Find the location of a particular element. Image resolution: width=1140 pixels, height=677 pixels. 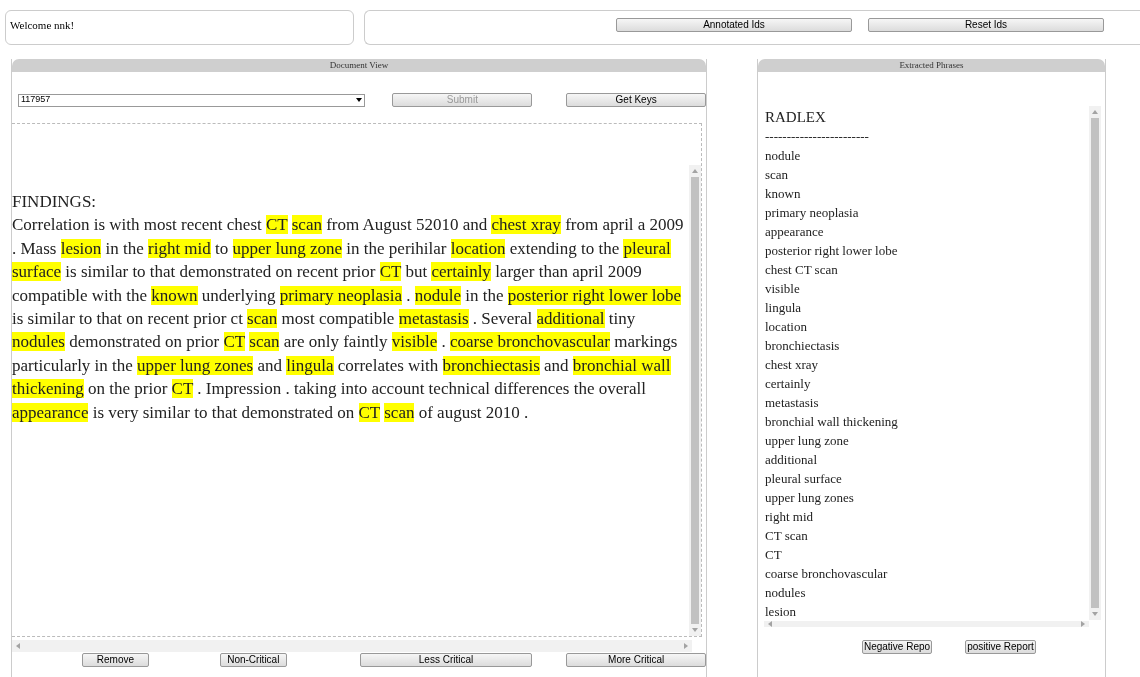

phrase-item: pleural surface is located at coordinates (804, 479).